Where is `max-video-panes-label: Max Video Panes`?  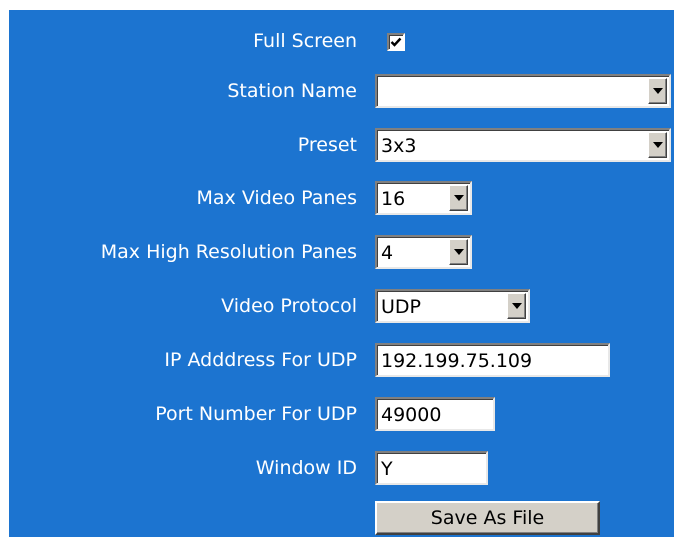
max-video-panes-label: Max Video Panes is located at coordinates (276, 198).